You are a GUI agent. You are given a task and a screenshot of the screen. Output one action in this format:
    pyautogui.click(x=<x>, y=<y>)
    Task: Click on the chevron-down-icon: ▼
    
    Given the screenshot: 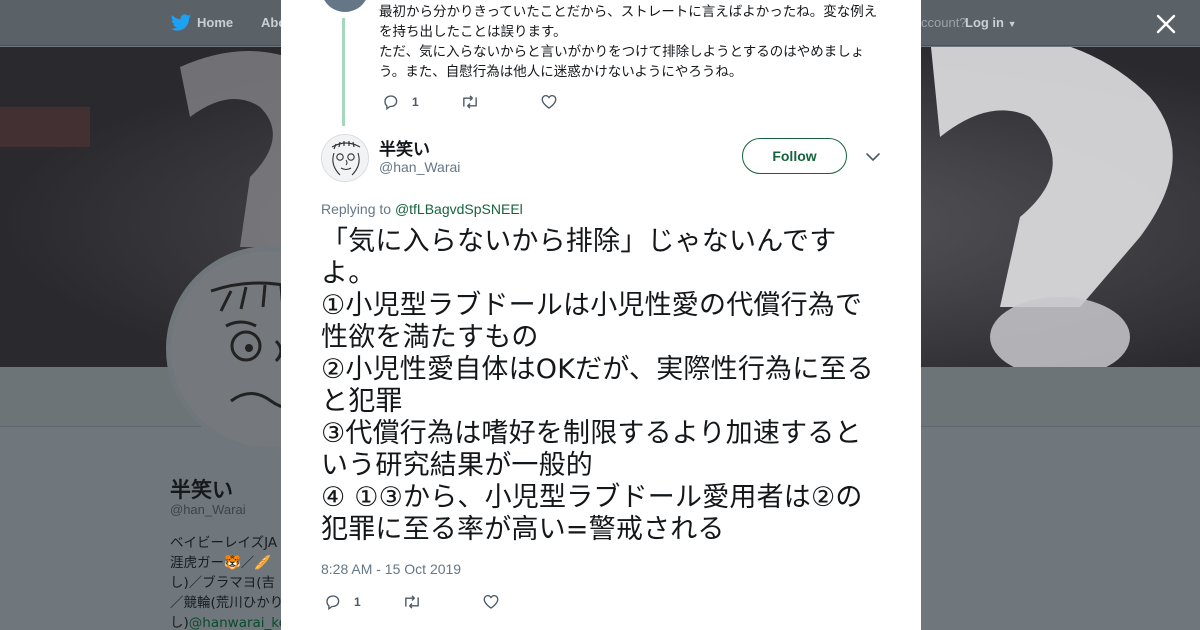 What is the action you would take?
    pyautogui.click(x=1012, y=24)
    